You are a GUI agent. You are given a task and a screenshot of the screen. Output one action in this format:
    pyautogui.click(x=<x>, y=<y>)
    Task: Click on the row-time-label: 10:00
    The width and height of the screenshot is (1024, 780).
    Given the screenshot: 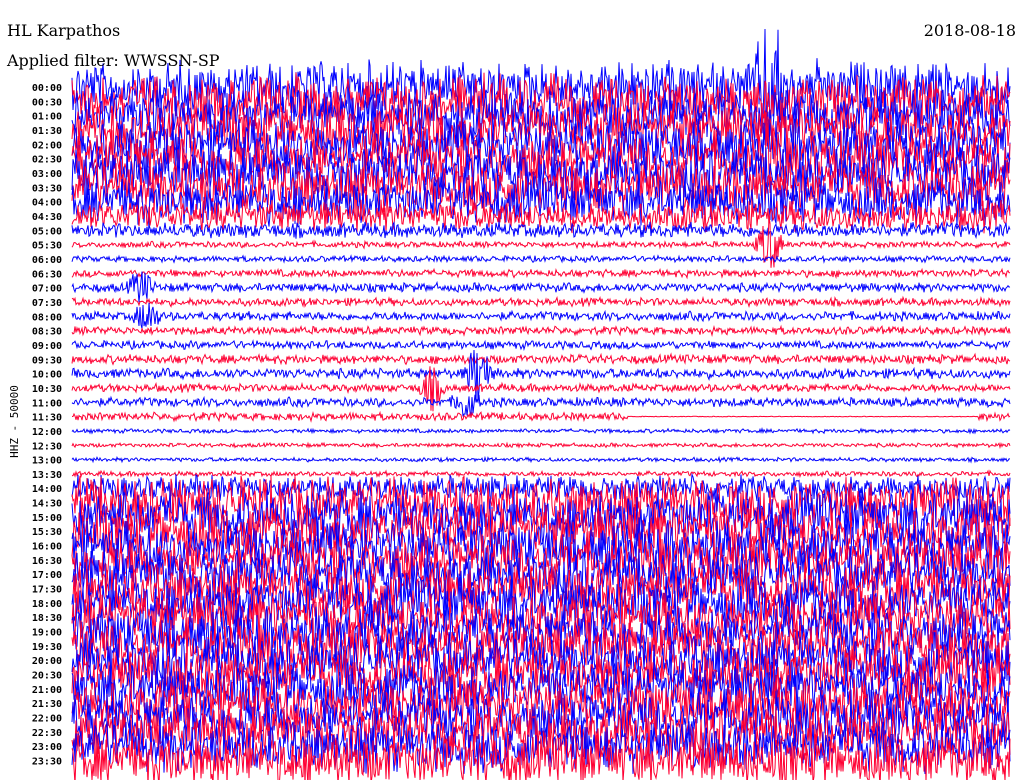 What is the action you would take?
    pyautogui.click(x=47, y=375)
    